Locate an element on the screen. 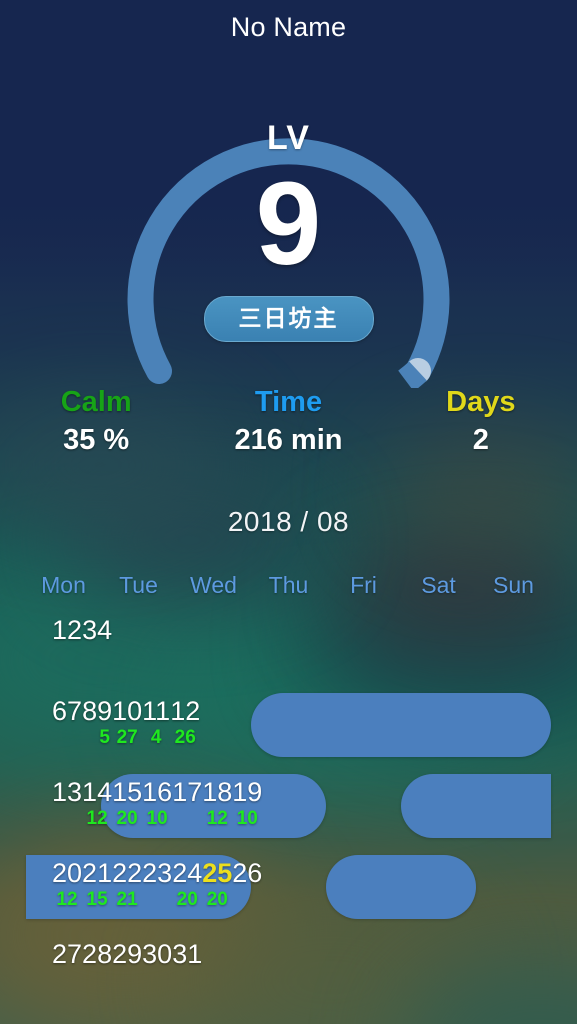 This screenshot has height=1024, width=577. calendar-day-number: 26 is located at coordinates (247, 873).